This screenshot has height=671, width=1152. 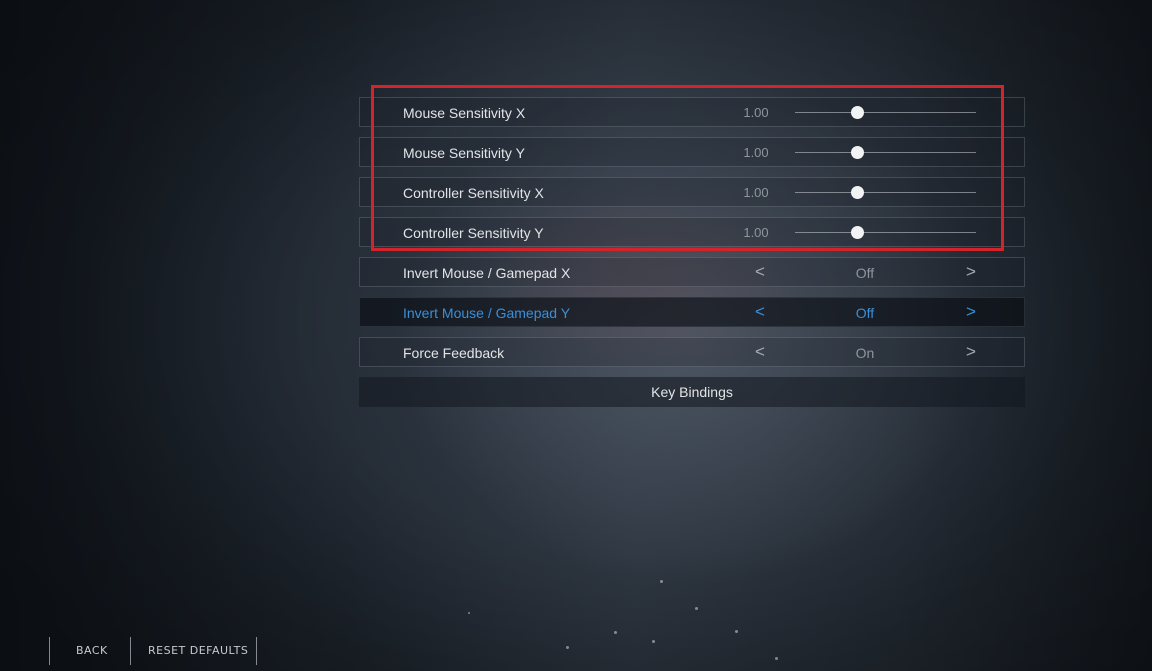 I want to click on footer-bar: BACK RESET DEFAULTS, so click(x=200, y=651).